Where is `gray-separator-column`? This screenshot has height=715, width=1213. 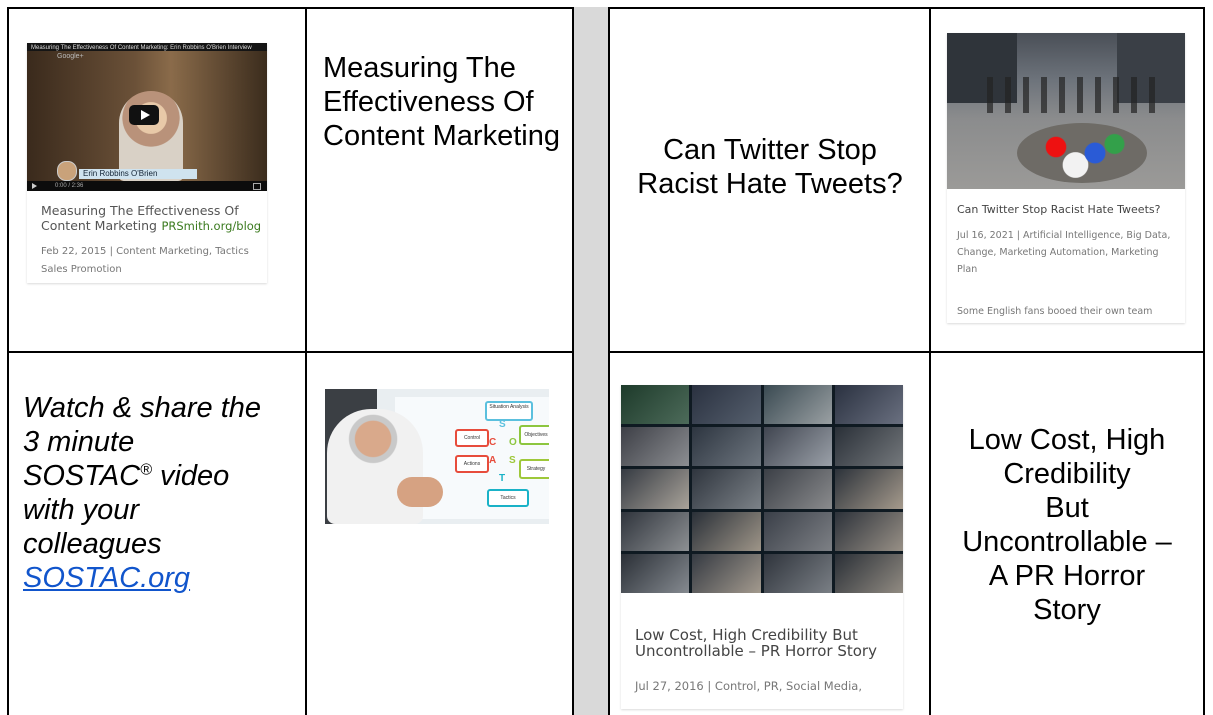 gray-separator-column is located at coordinates (591, 361).